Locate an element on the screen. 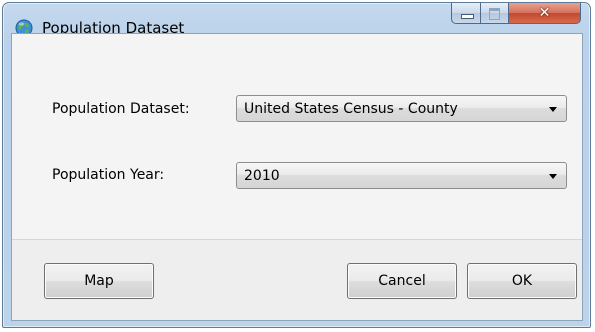  maximize-icon is located at coordinates (494, 14).